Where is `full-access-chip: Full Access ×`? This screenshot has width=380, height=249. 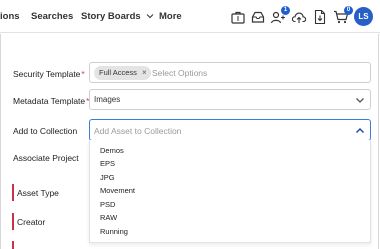
full-access-chip: Full Access × is located at coordinates (122, 73).